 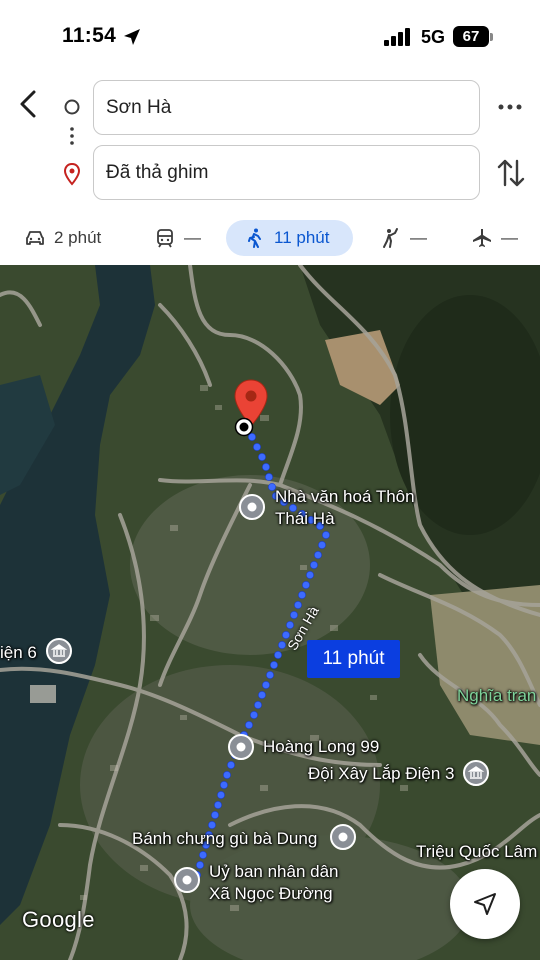 What do you see at coordinates (58, 919) in the screenshot?
I see `google-logo: Google` at bounding box center [58, 919].